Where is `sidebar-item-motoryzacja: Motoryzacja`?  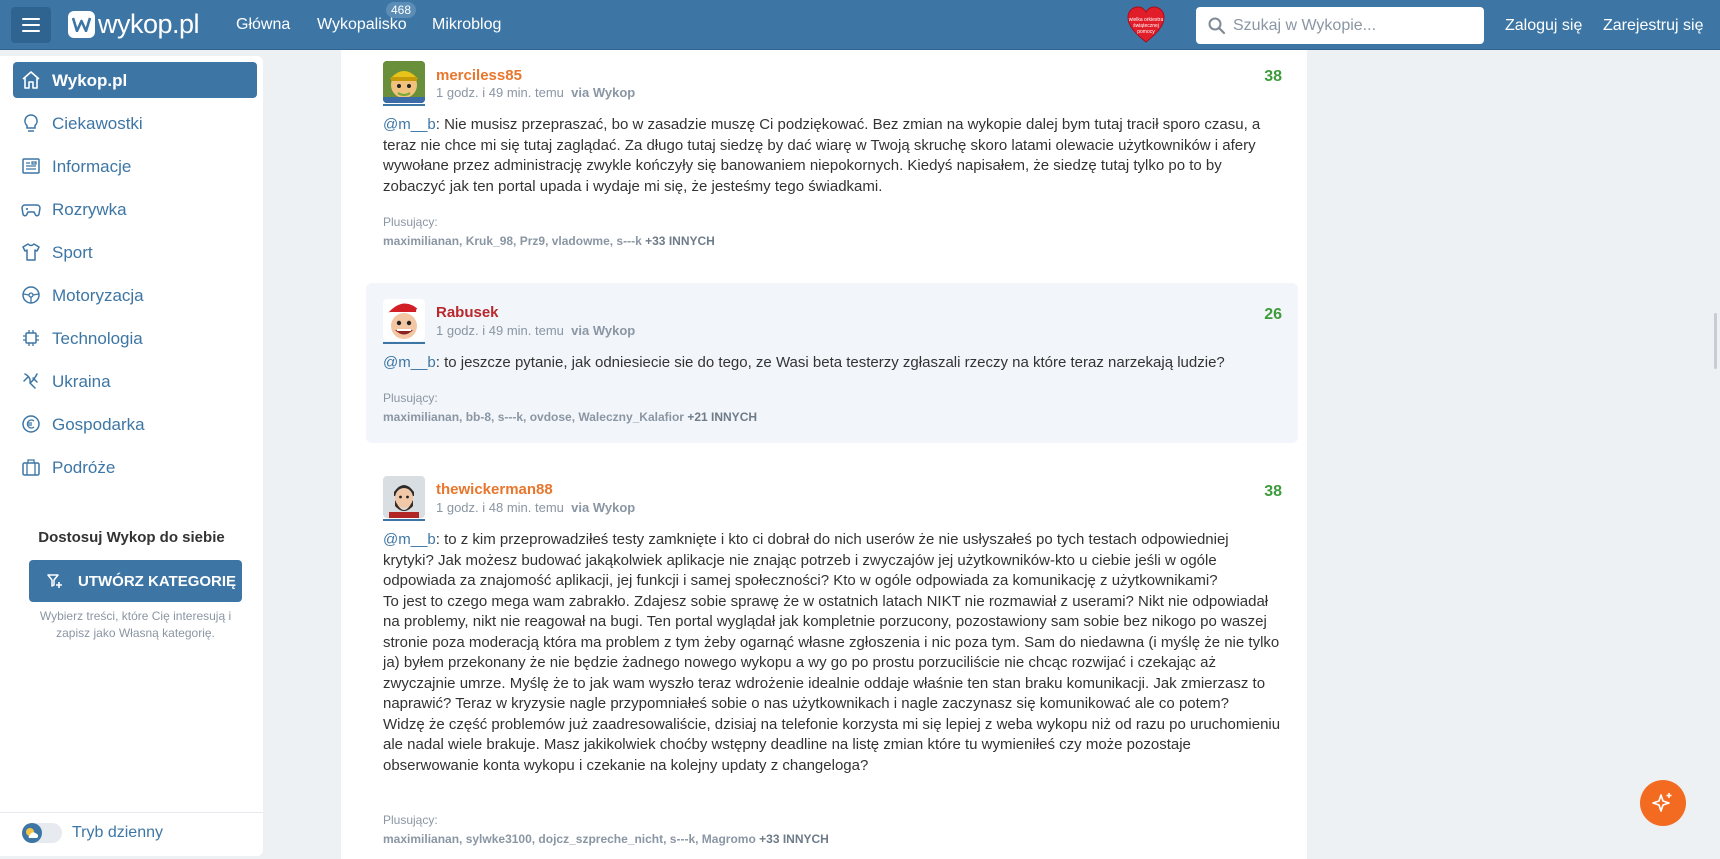
sidebar-item-motoryzacja: Motoryzacja is located at coordinates (135, 295).